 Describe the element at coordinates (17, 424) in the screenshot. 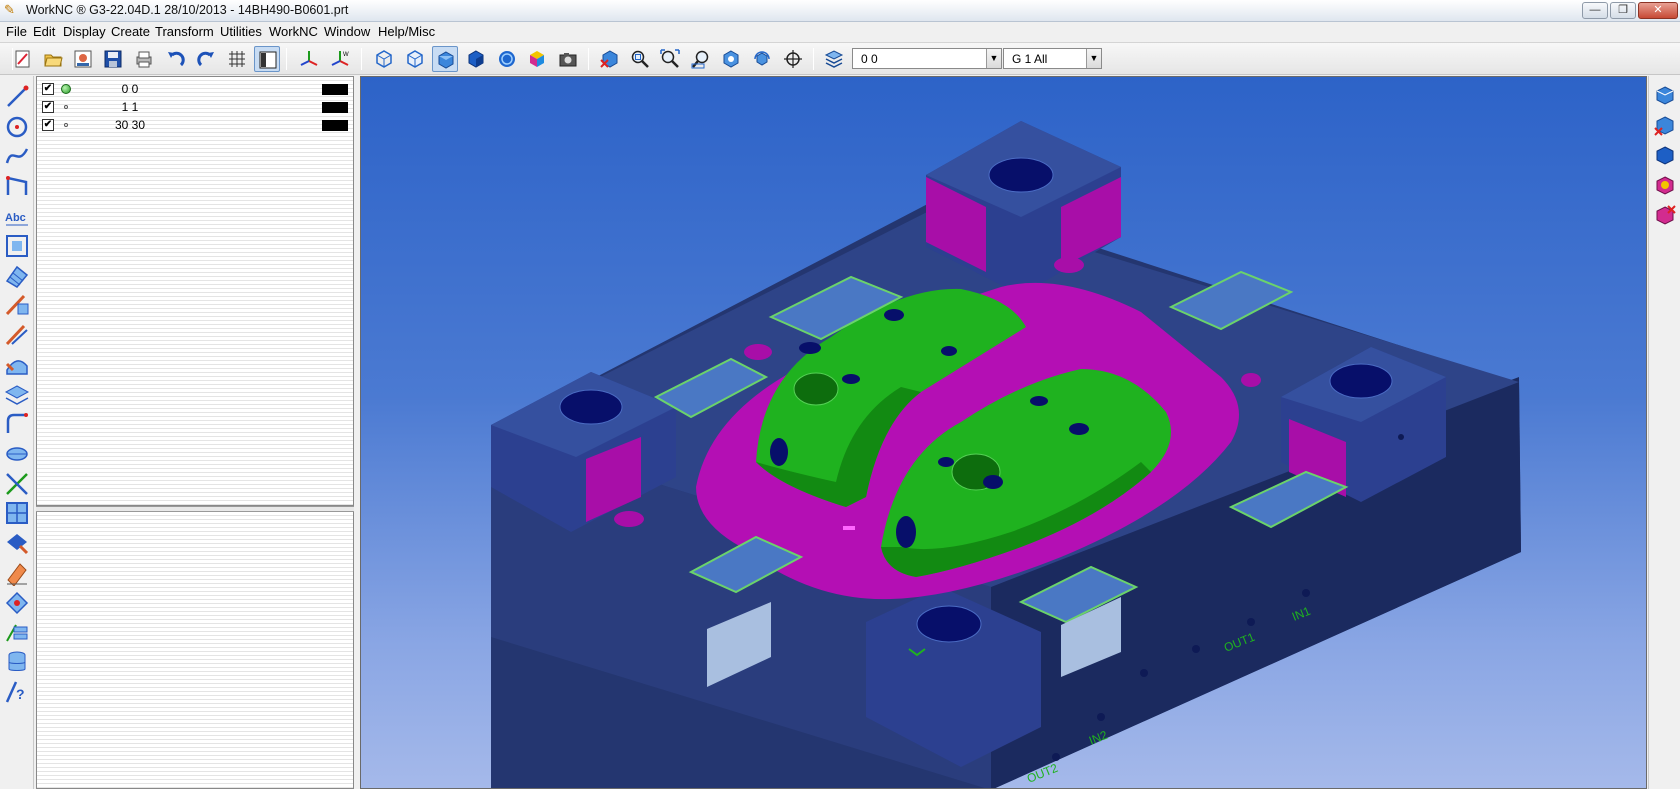

I see `contour-icon` at that location.